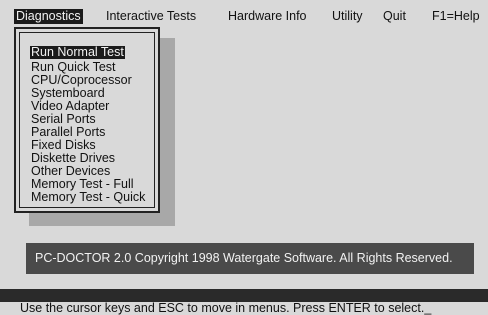  What do you see at coordinates (151, 16) in the screenshot?
I see `menu-interactive-tests: Interactive Tests` at bounding box center [151, 16].